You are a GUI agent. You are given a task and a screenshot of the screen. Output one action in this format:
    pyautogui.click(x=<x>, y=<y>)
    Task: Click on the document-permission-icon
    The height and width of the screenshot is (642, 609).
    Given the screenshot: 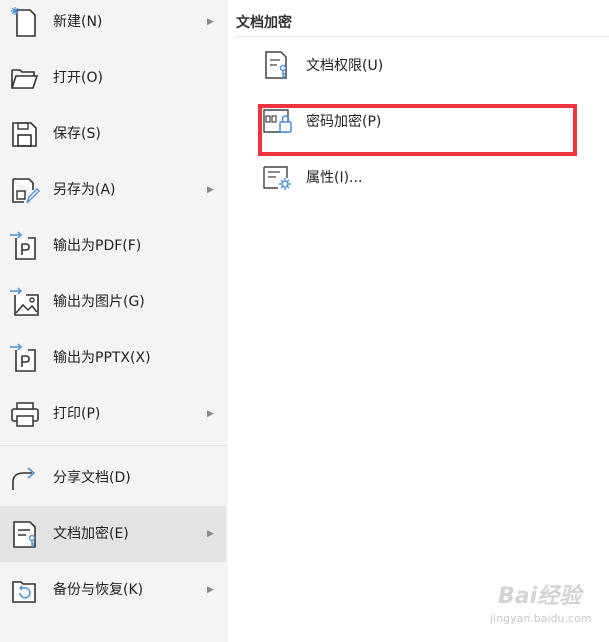 What is the action you would take?
    pyautogui.click(x=278, y=65)
    